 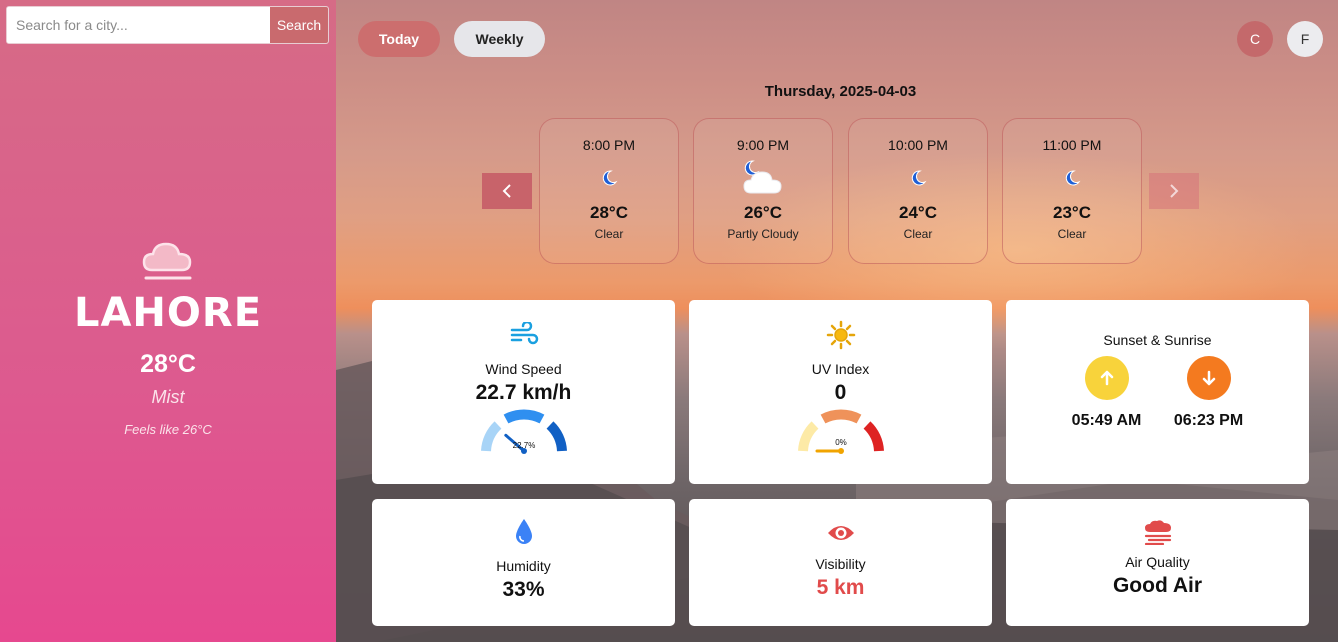 I want to click on hourly-card: 10:00 PM 24°C Clear, so click(x=918, y=191).